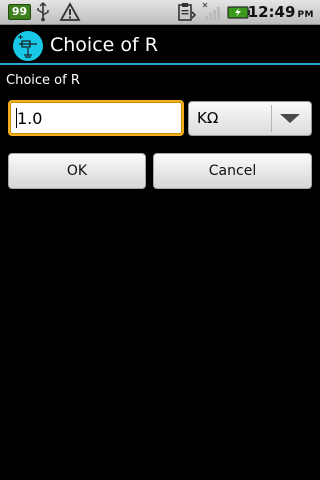 Image resolution: width=320 pixels, height=480 pixels. What do you see at coordinates (250, 118) in the screenshot?
I see `unit-dropdown: KΩ` at bounding box center [250, 118].